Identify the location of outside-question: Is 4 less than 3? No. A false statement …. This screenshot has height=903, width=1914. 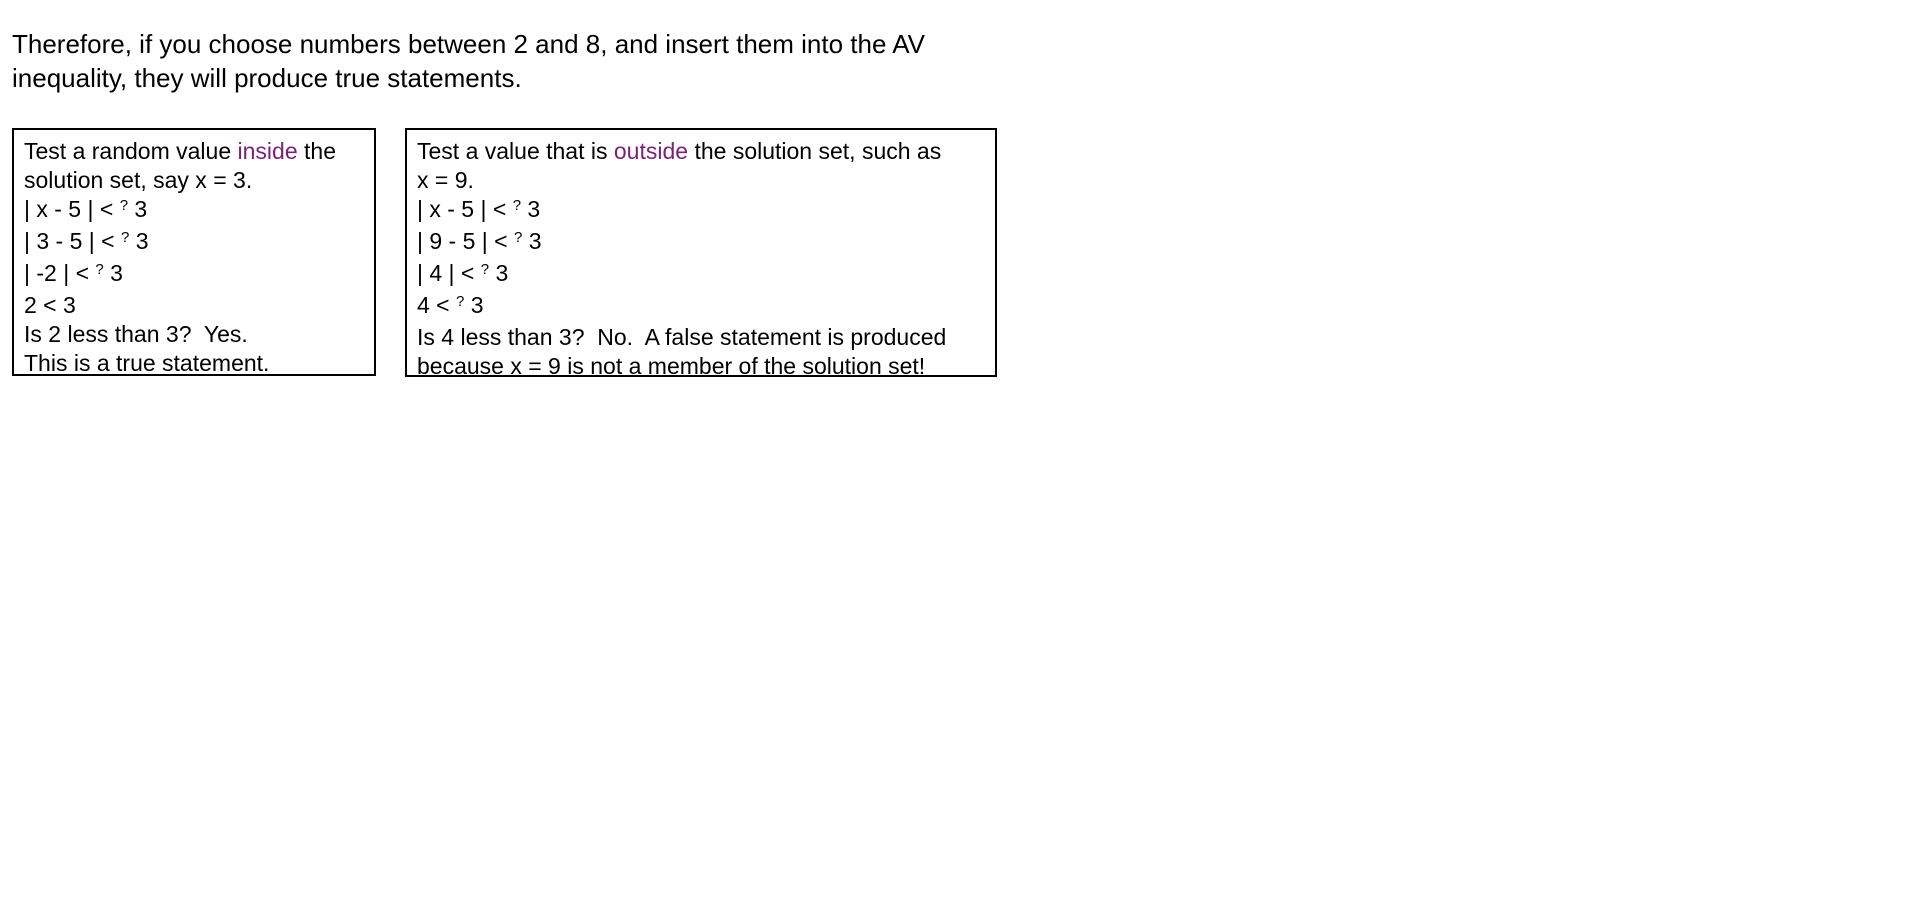
(682, 337).